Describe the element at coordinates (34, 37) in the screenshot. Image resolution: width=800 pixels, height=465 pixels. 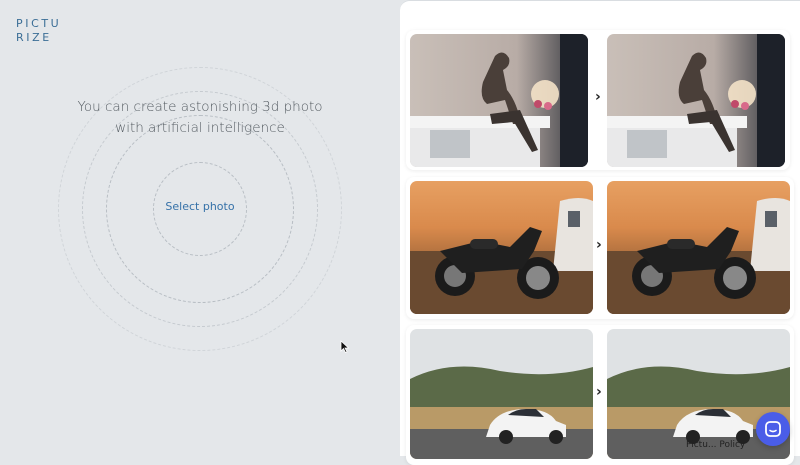
I see `logo-line-2: RIZE` at that location.